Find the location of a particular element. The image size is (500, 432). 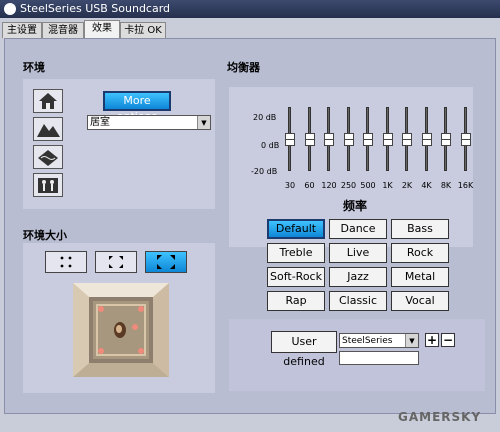

plus-icon: + is located at coordinates (432, 340).